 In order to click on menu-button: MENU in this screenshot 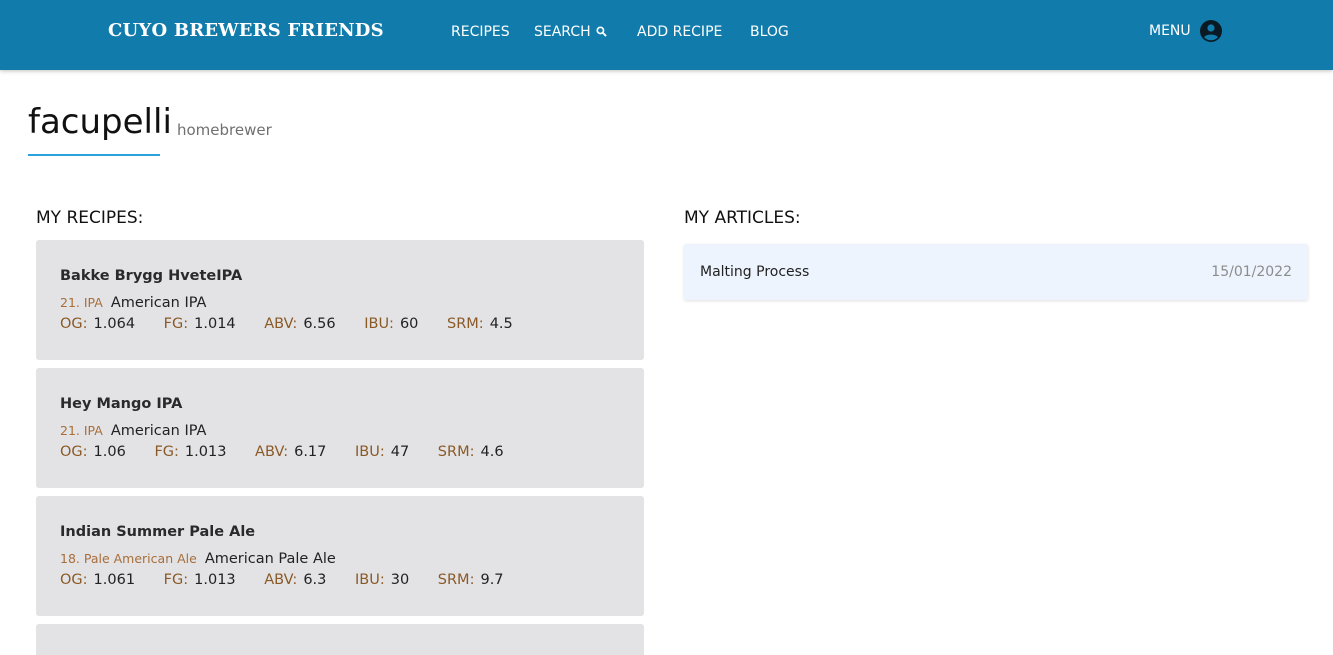, I will do `click(1186, 31)`.